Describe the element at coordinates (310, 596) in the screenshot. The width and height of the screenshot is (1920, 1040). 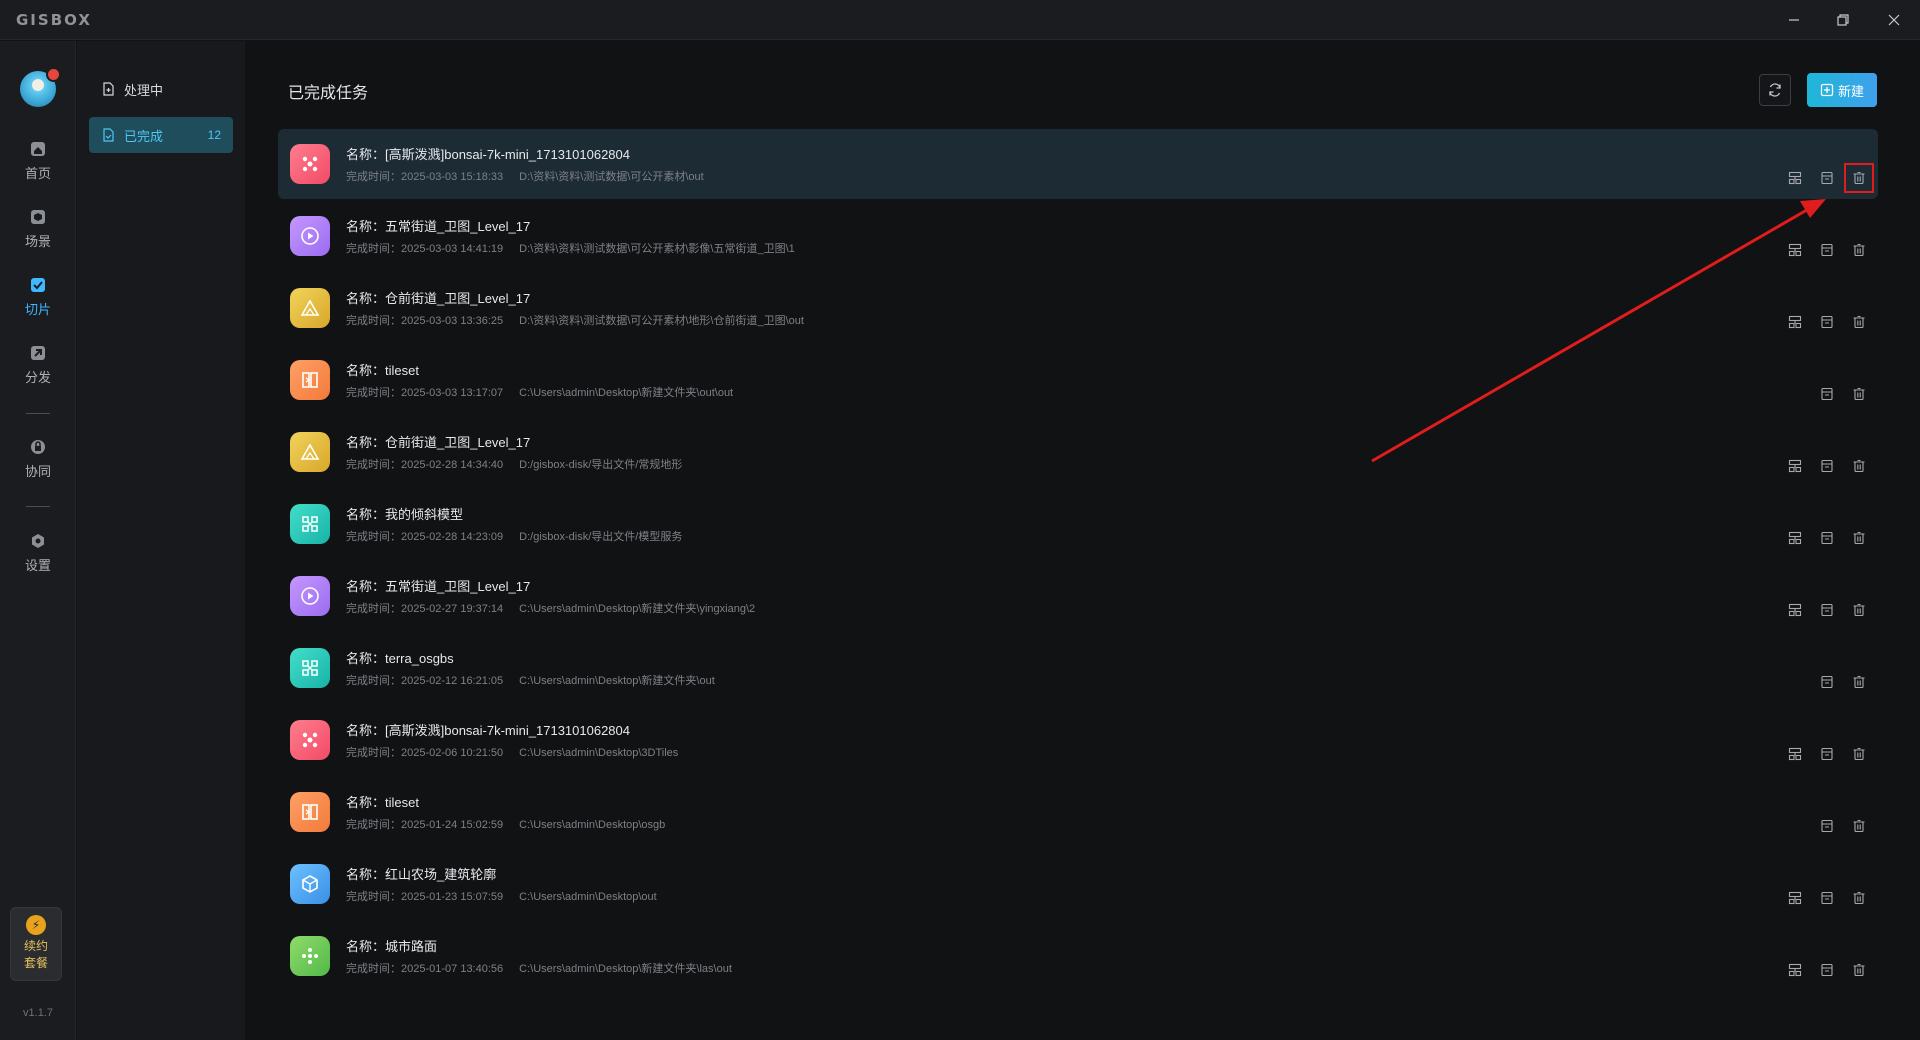
I see `imagery-icon` at that location.